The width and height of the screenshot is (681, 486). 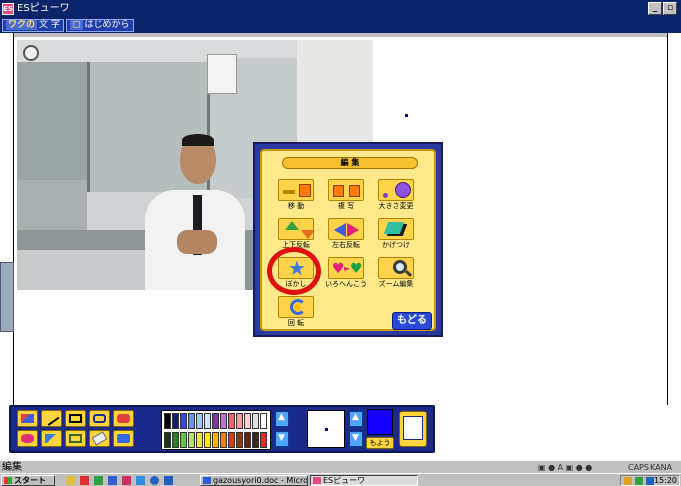 I want to click on rectangle-tool-button, so click(x=75, y=418).